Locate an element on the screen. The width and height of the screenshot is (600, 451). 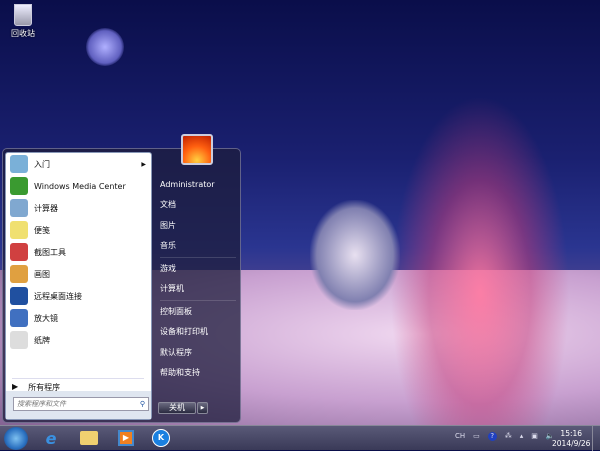
taskbar: e ▶ K CH ▭ ? ⁂ ▴ ▣ 🔈 15:16 2014/9/26 is located at coordinates (300, 438).